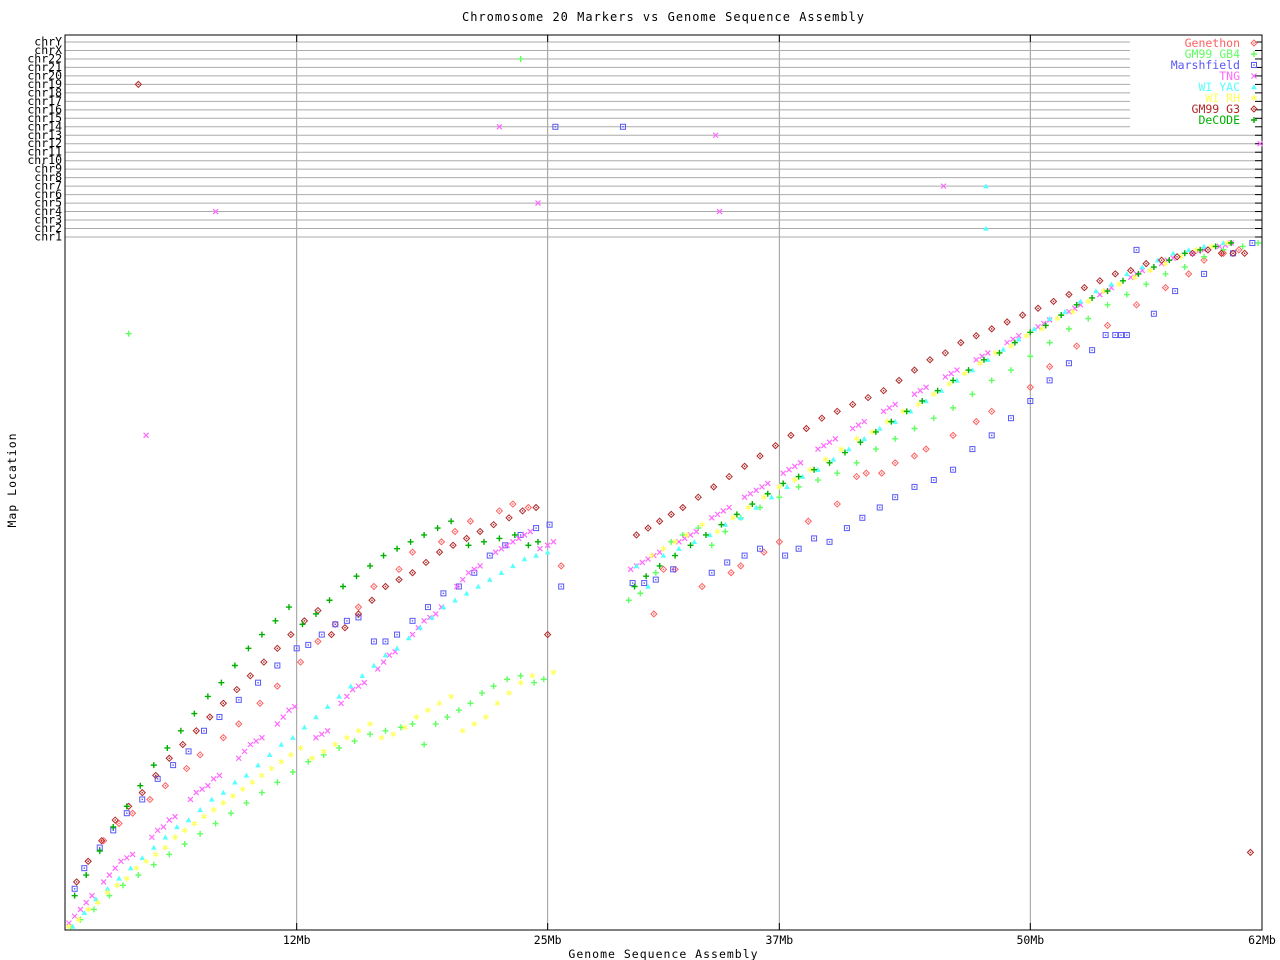 The height and width of the screenshot is (960, 1280). Describe the element at coordinates (48, 236) in the screenshot. I see `chromosome-label: chr1` at that location.